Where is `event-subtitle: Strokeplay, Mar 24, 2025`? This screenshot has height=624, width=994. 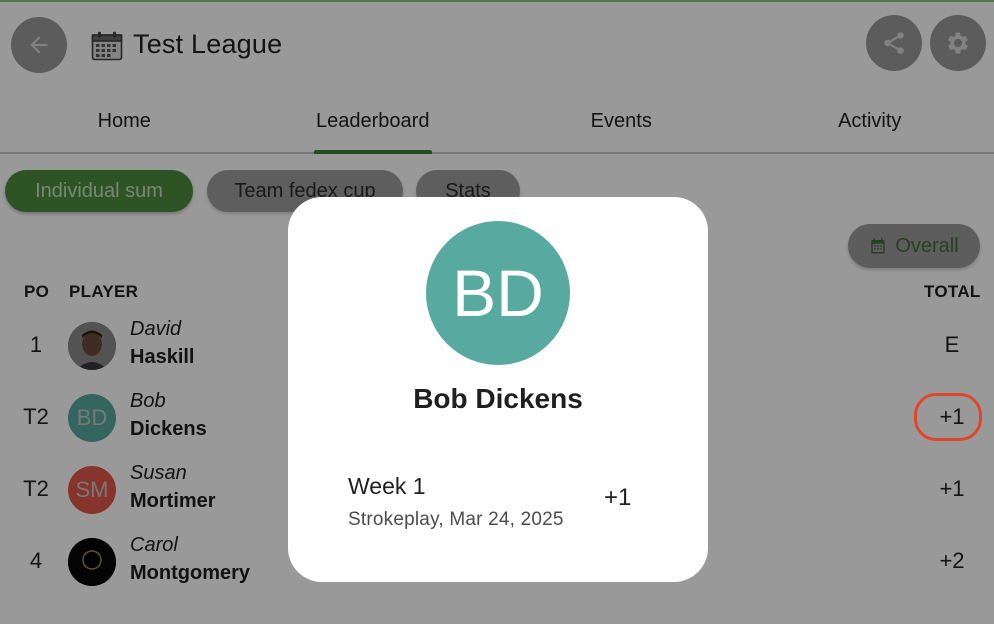 event-subtitle: Strokeplay, Mar 24, 2025 is located at coordinates (456, 519).